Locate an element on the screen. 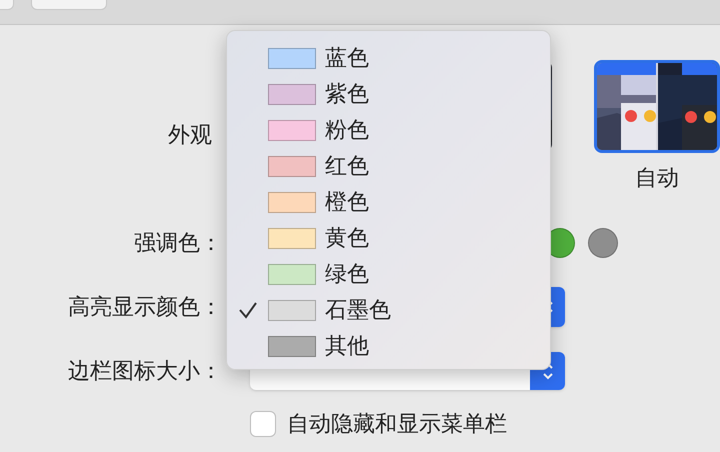  menu-item: 黄色 is located at coordinates (388, 238).